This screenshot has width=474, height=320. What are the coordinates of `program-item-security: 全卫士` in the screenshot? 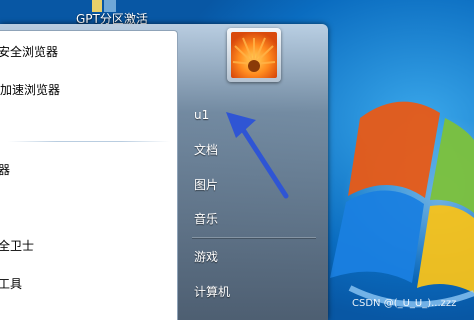 It's located at (88, 246).